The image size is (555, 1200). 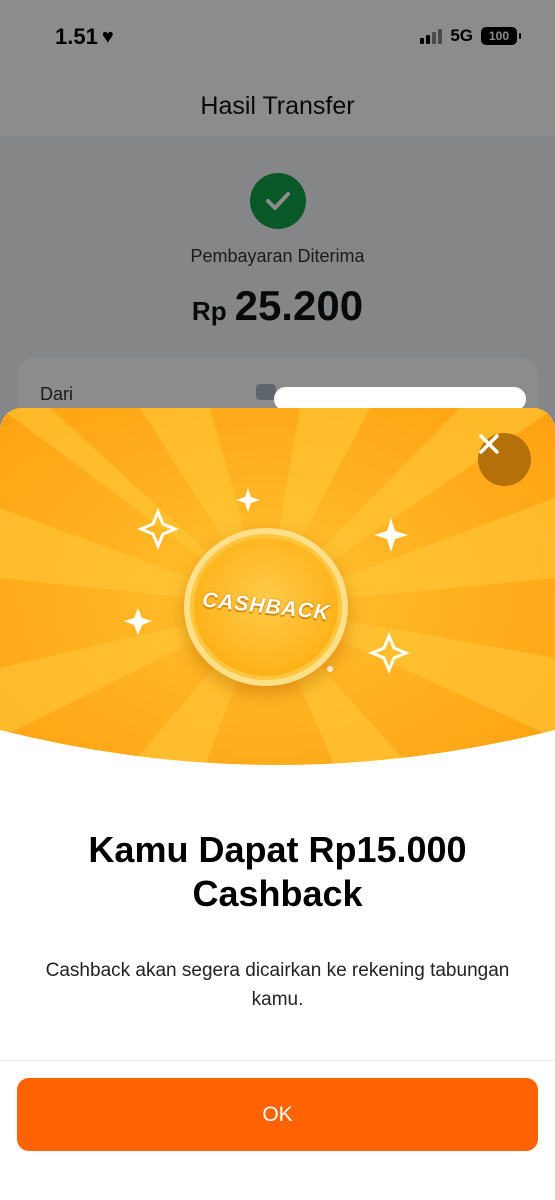 I want to click on sparkle-dot, so click(x=330, y=669).